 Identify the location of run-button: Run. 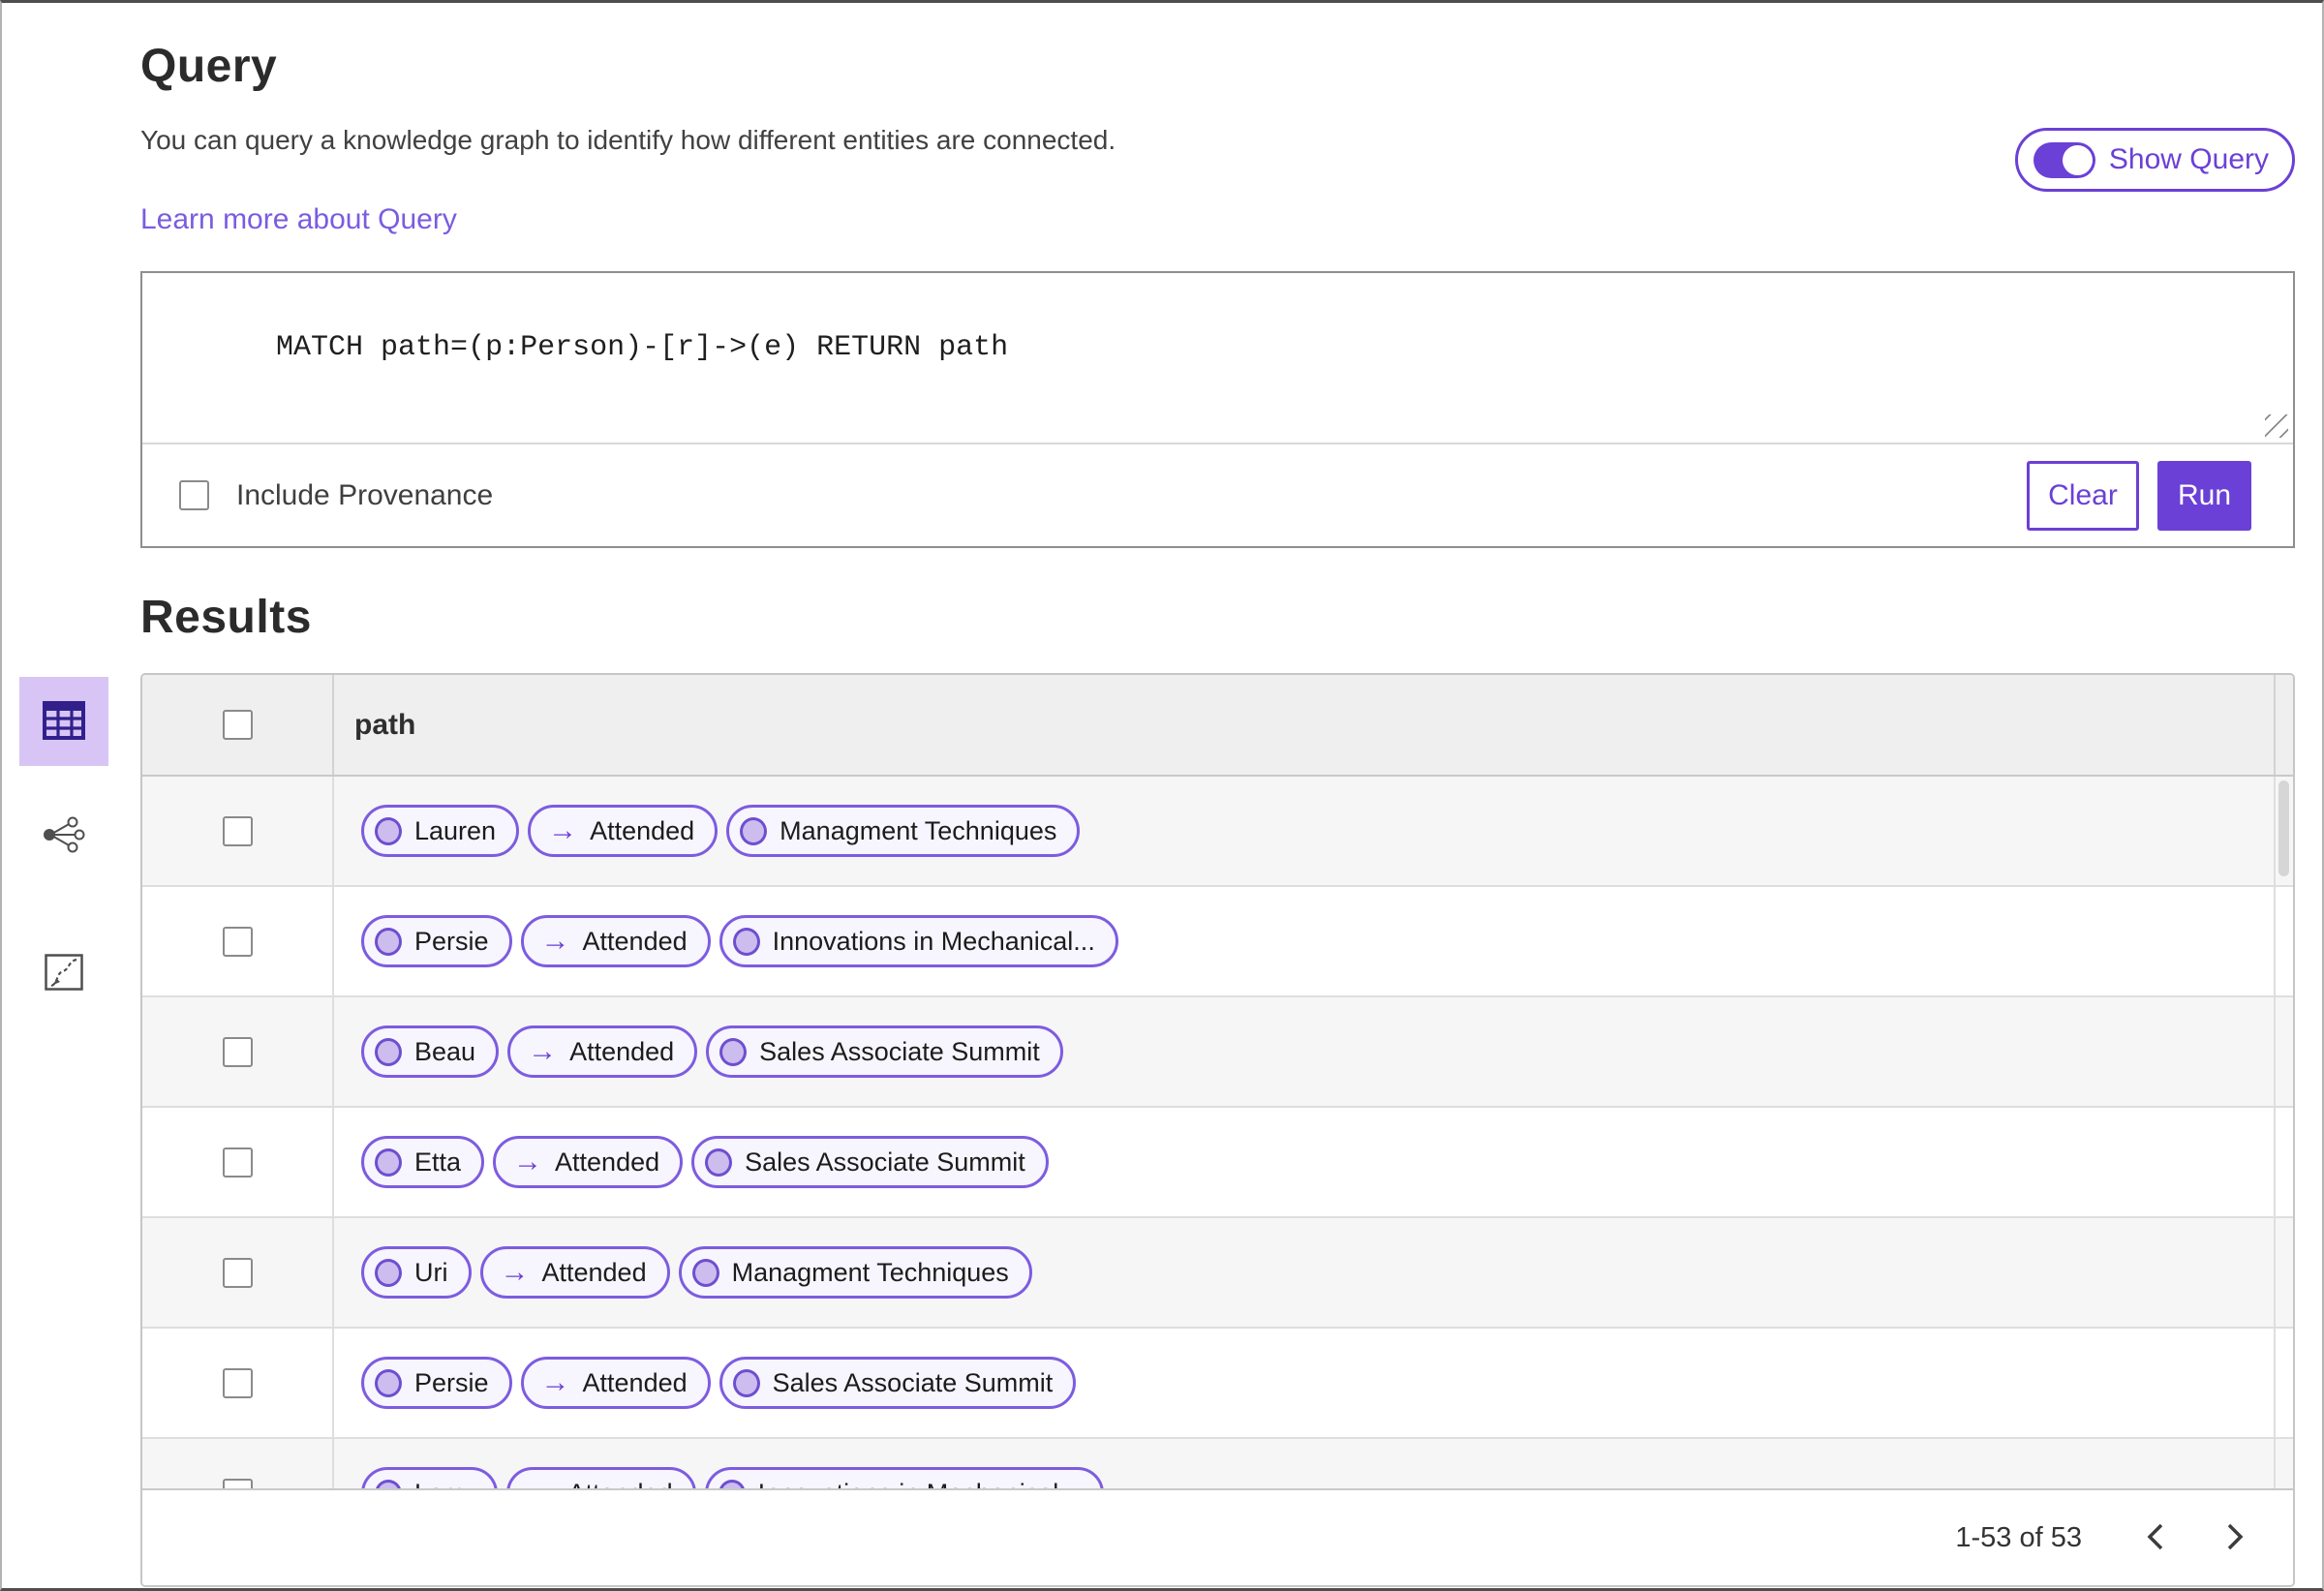
(2204, 495).